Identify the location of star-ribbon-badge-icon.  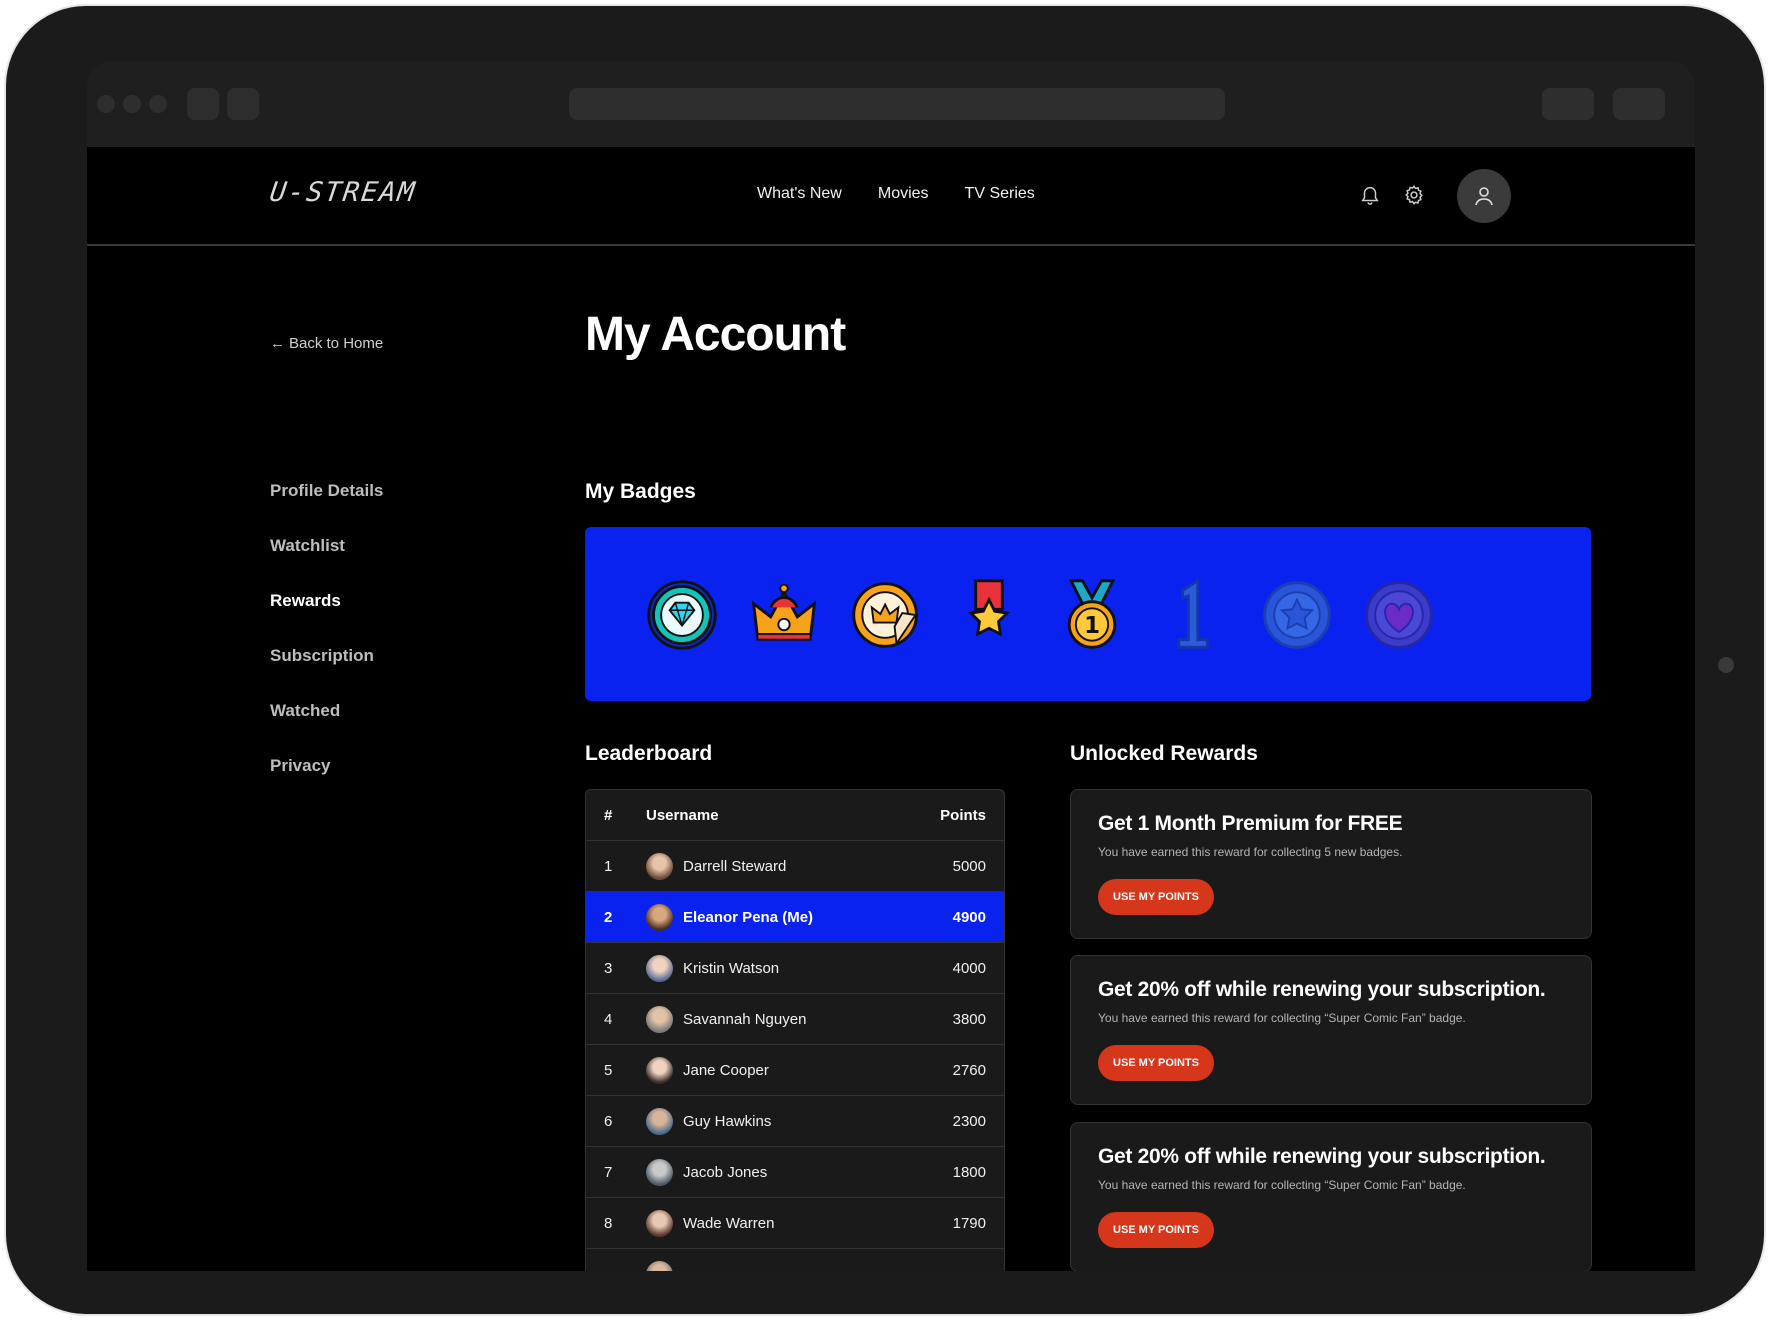
(989, 615).